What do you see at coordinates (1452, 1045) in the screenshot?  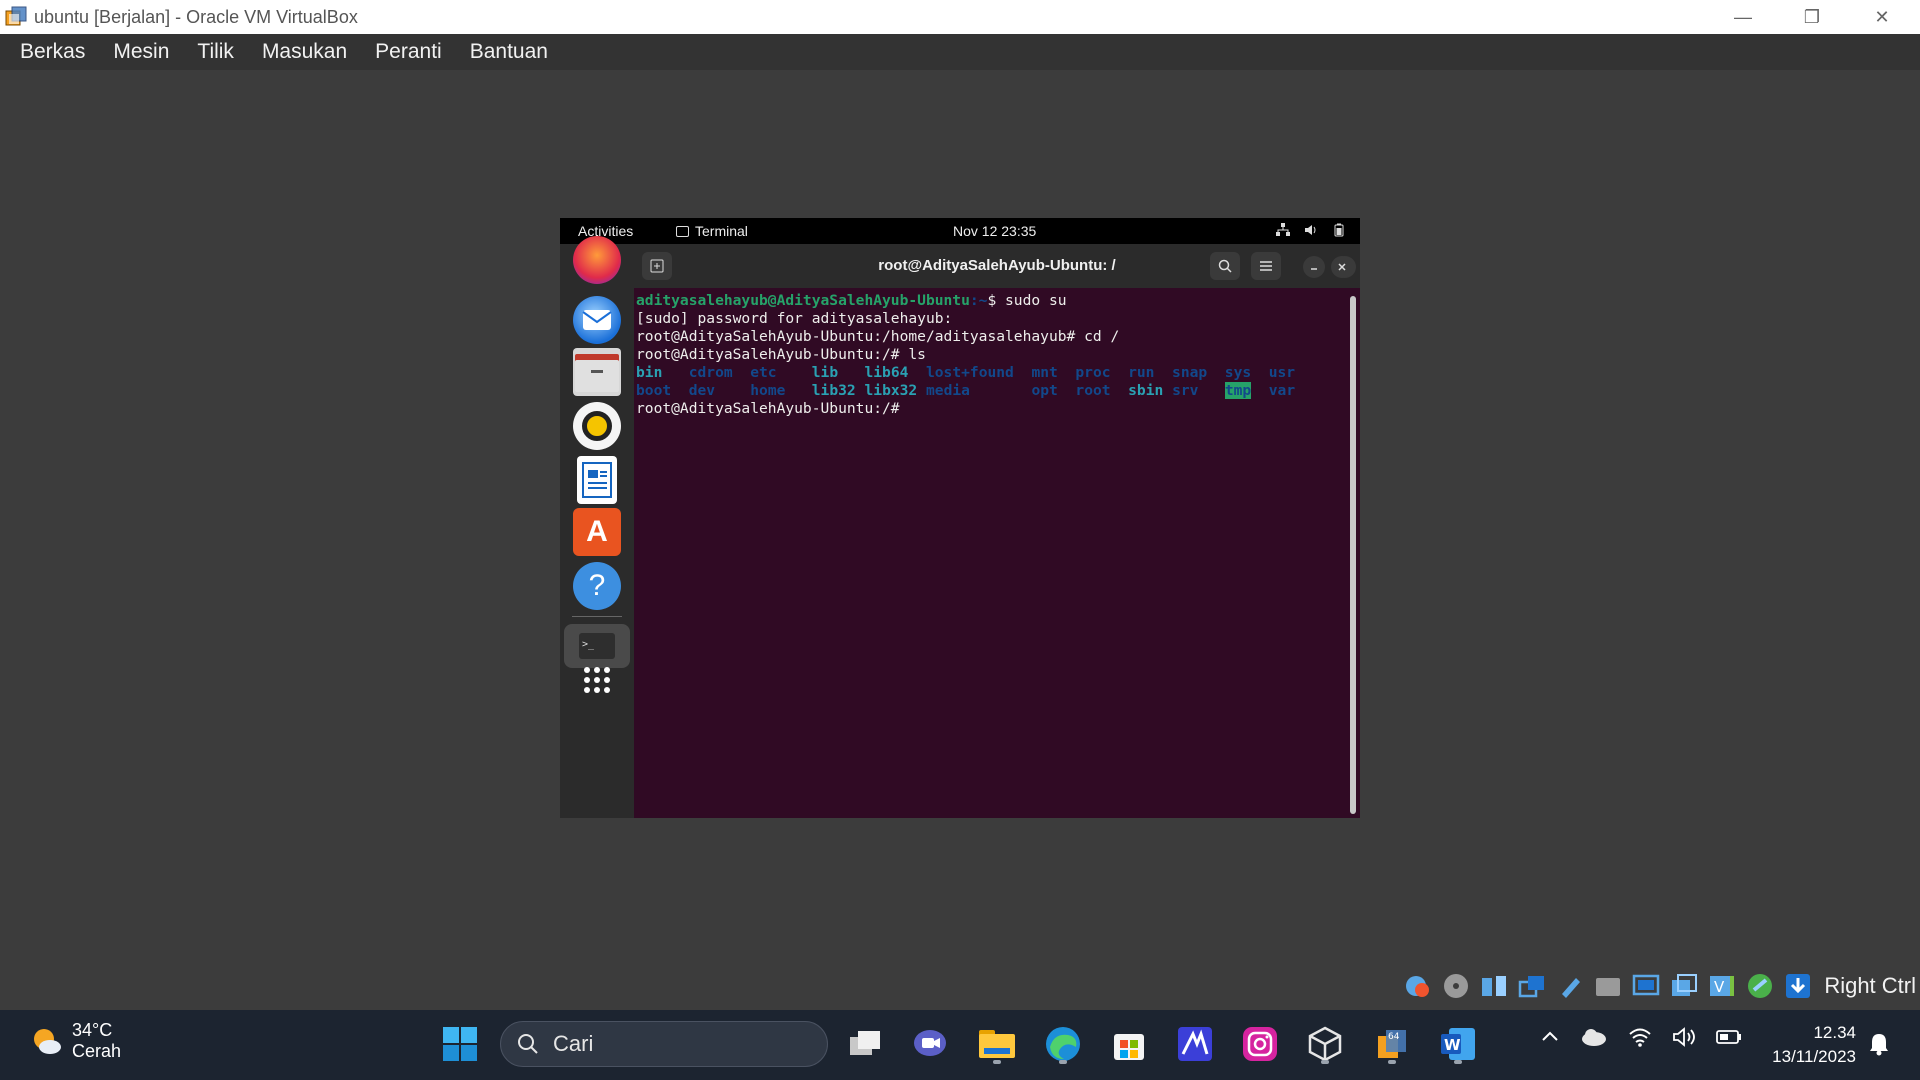 I see `svg-text: W` at bounding box center [1452, 1045].